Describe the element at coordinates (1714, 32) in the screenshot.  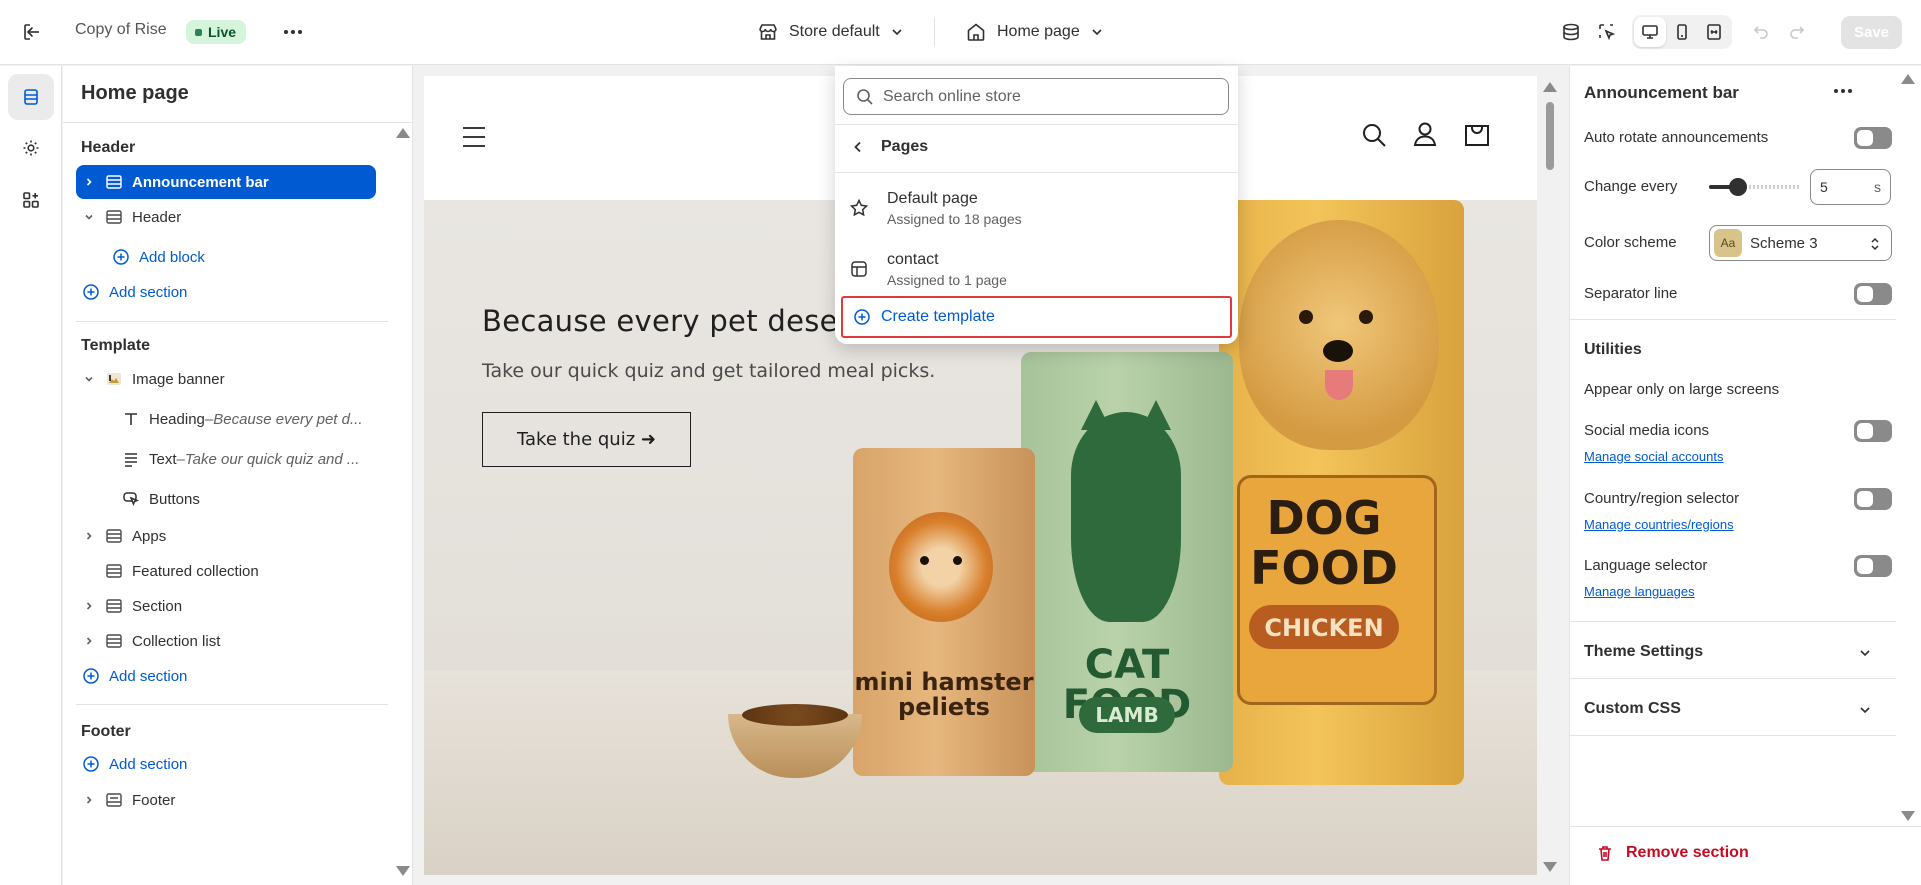
I see `full-width-view-icon` at that location.